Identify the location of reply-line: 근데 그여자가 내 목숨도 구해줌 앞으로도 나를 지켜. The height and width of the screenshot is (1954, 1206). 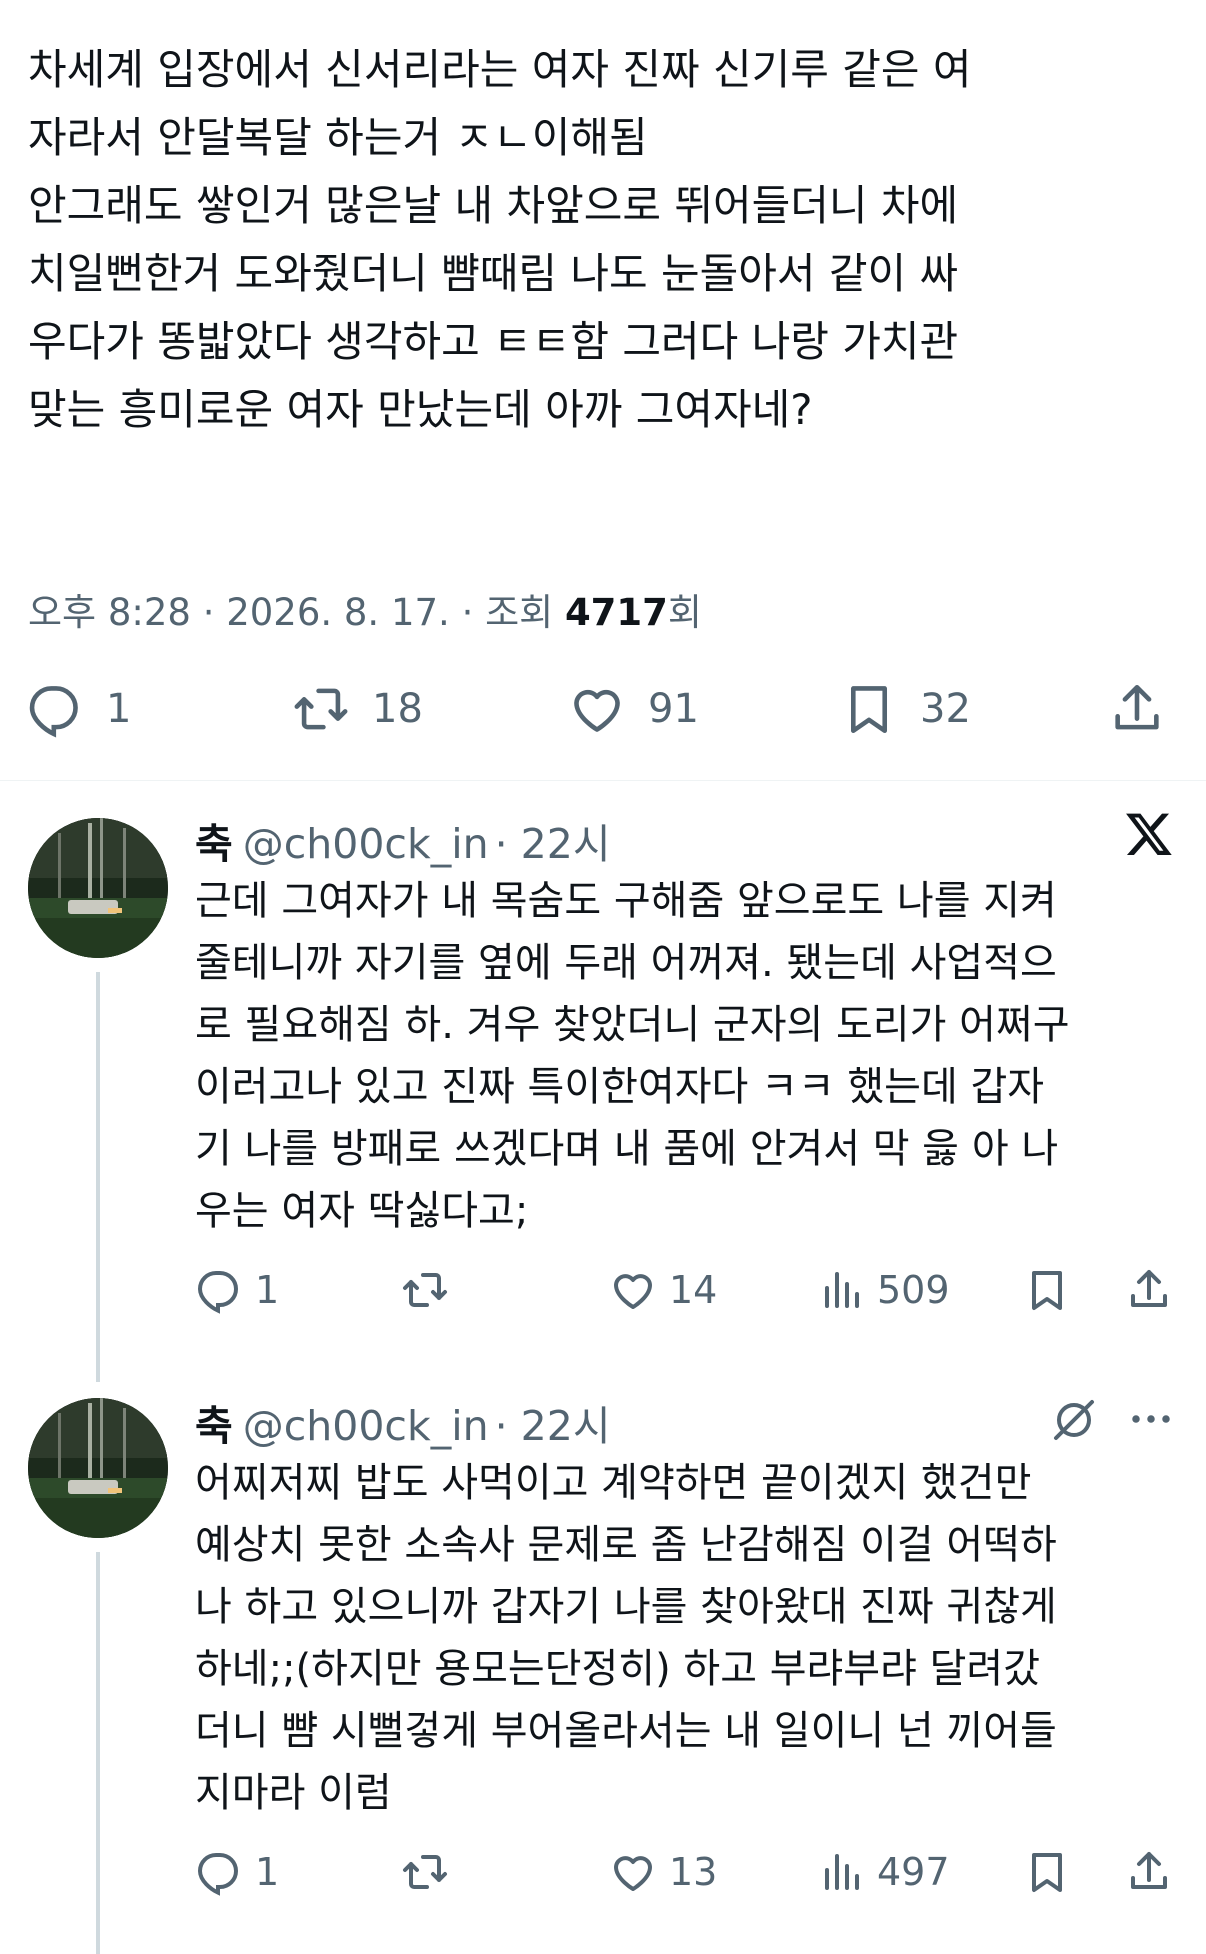
(626, 901).